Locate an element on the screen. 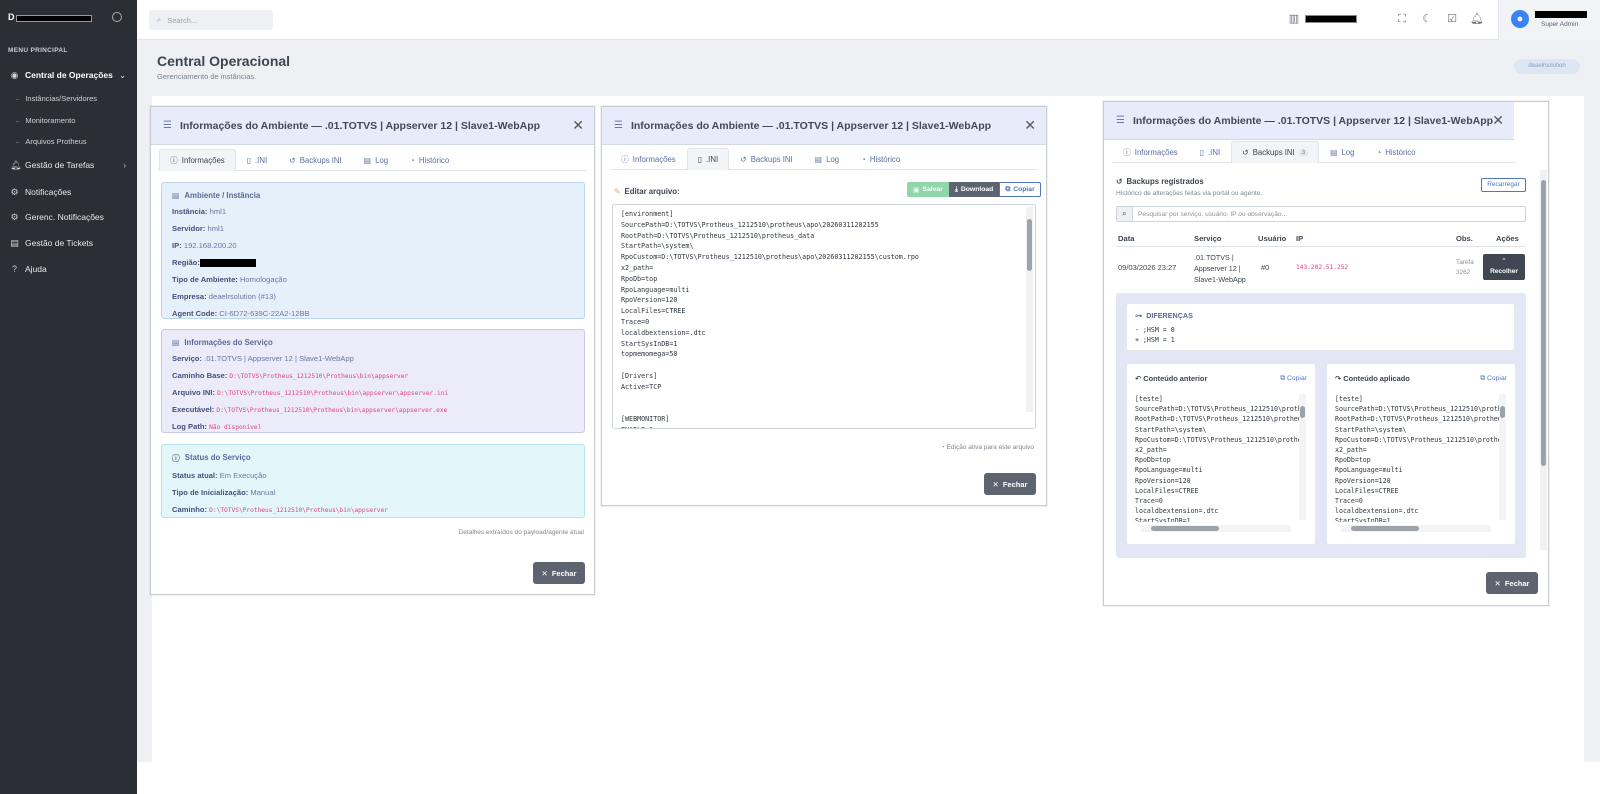 This screenshot has height=794, width=1600. button-label: Copiar is located at coordinates (1496, 378).